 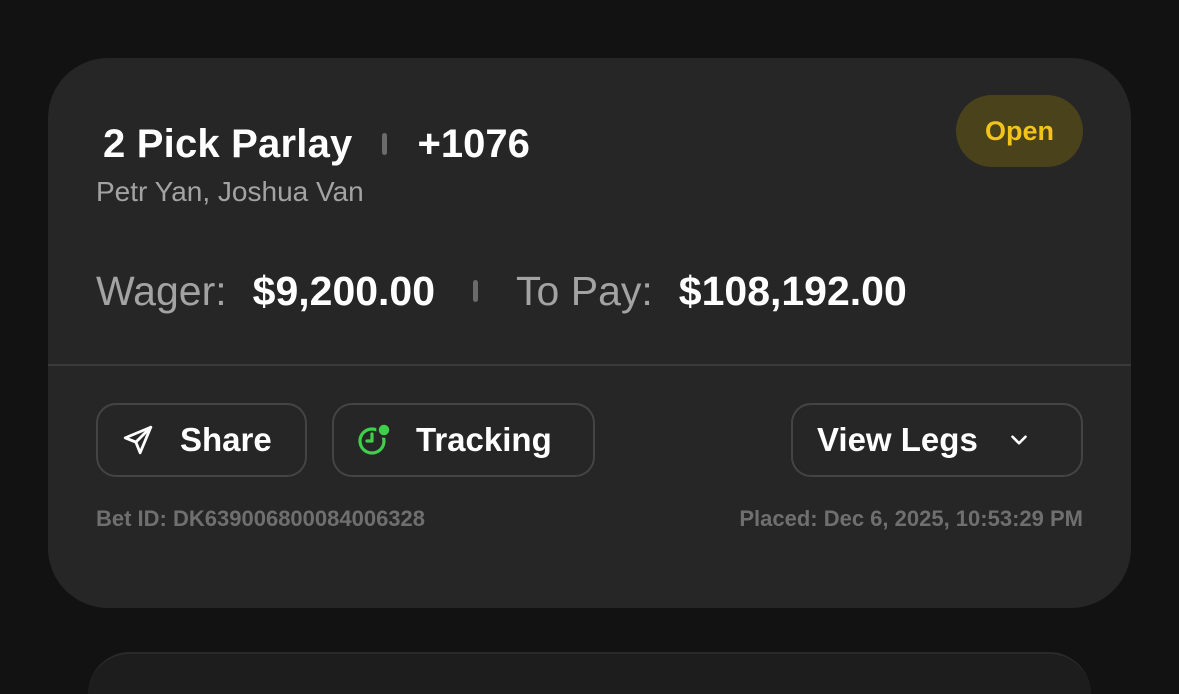 I want to click on tracking-button: Tracking, so click(x=463, y=440).